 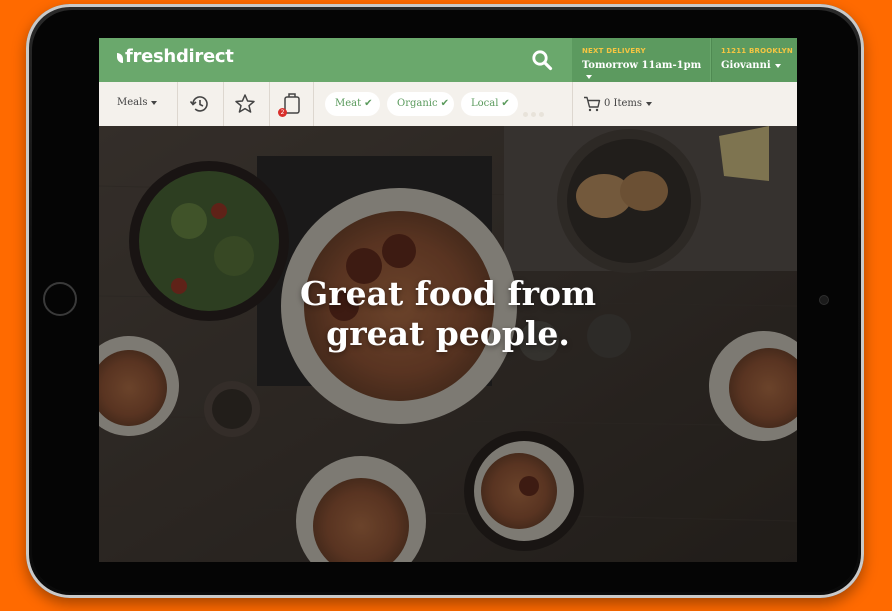 I want to click on toolbar: Meals Meat ✔ Organic ✔ Local ✔ 0 Items, so click(x=448, y=104).